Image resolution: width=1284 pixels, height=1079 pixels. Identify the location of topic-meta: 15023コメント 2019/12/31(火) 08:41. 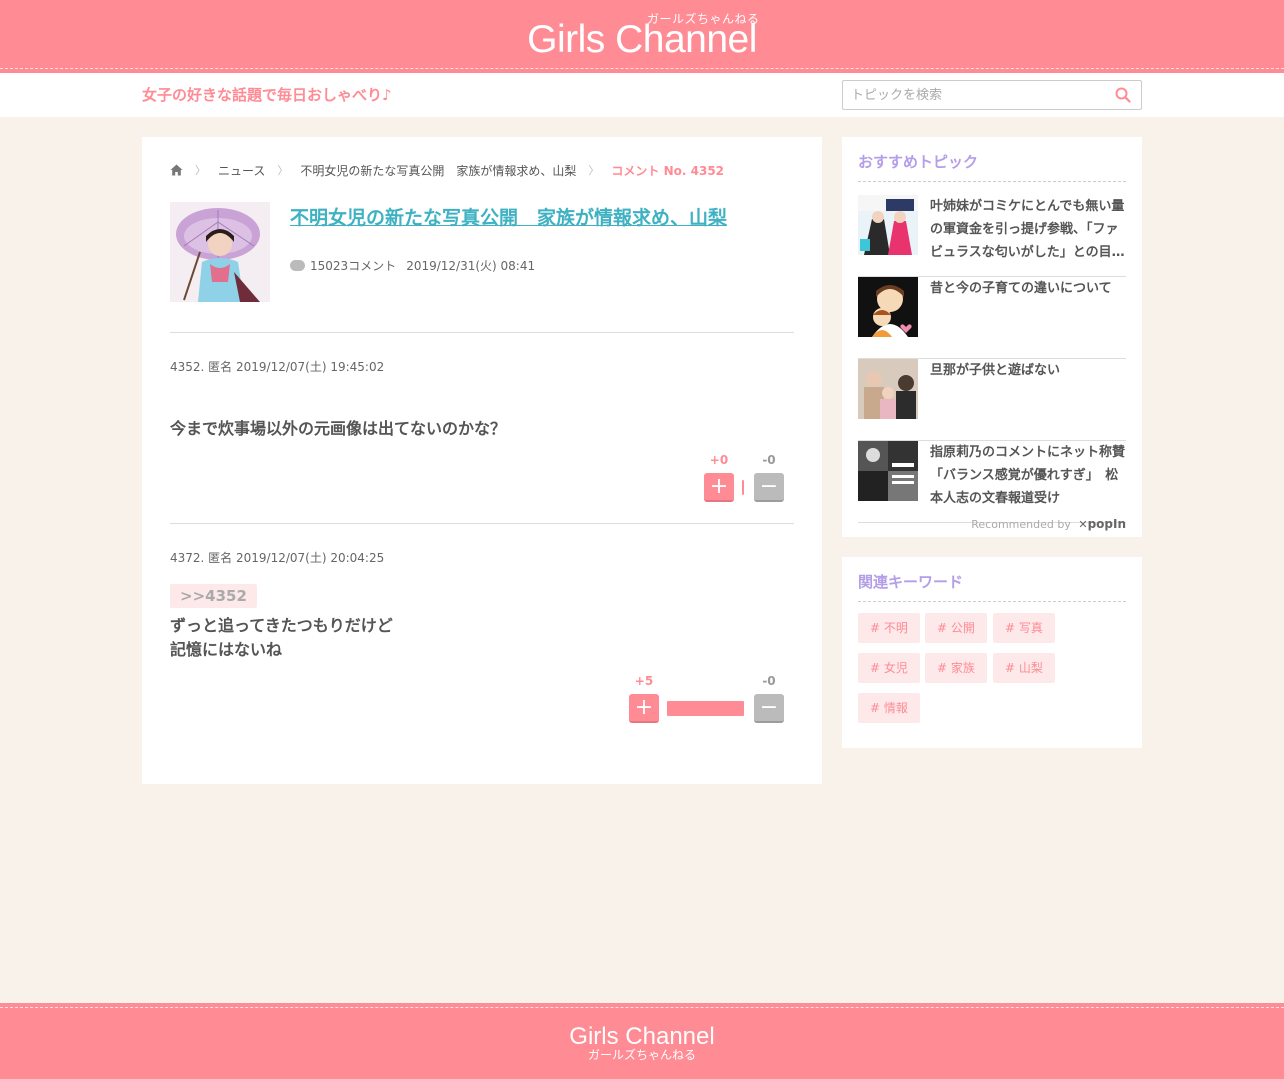
(412, 265).